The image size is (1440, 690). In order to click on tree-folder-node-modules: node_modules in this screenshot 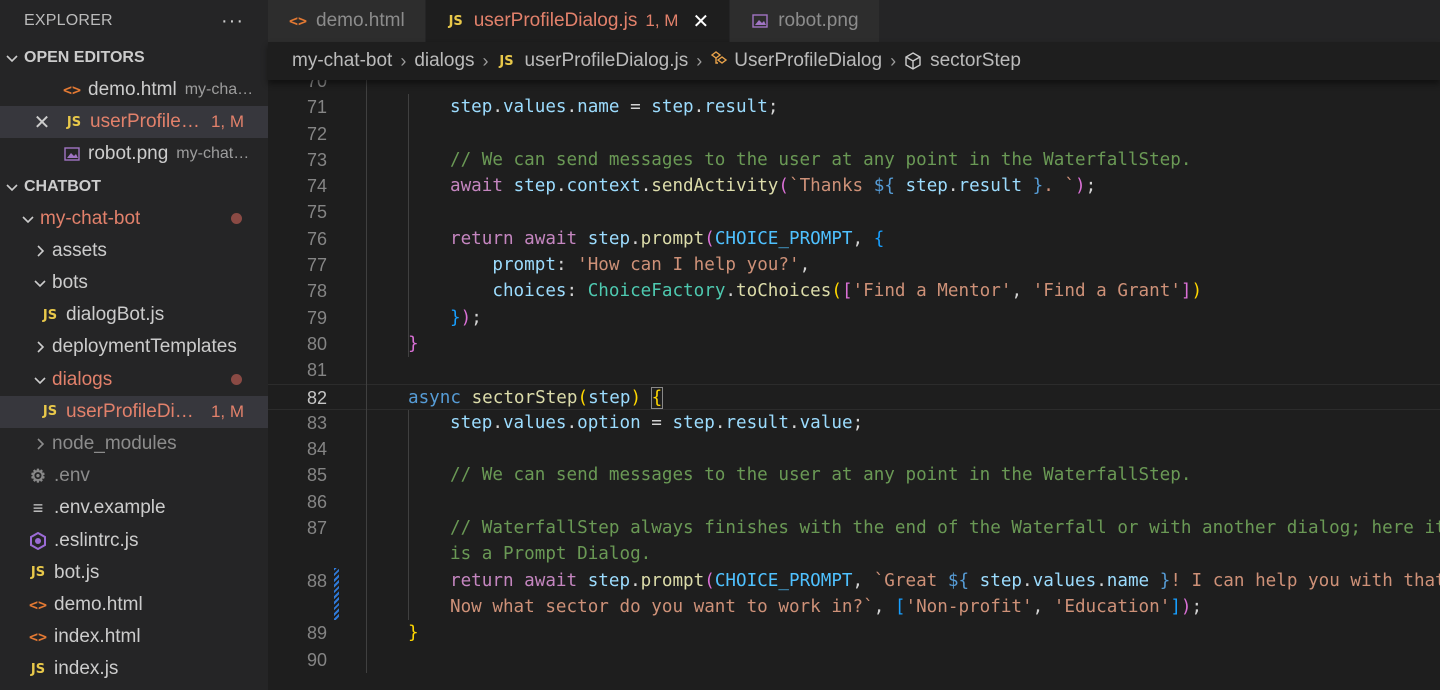, I will do `click(134, 444)`.